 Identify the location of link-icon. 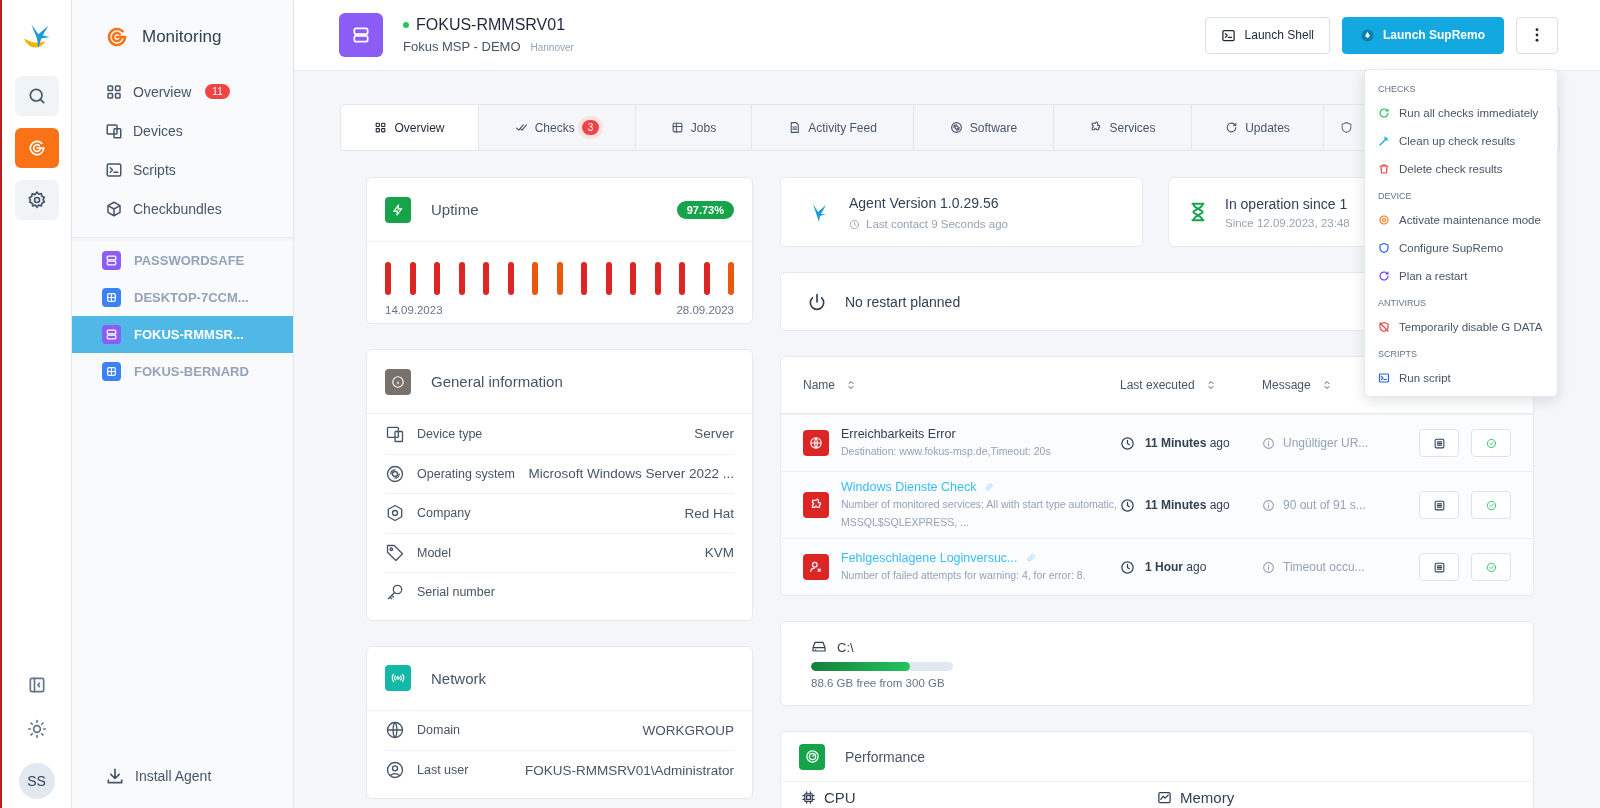
(989, 487).